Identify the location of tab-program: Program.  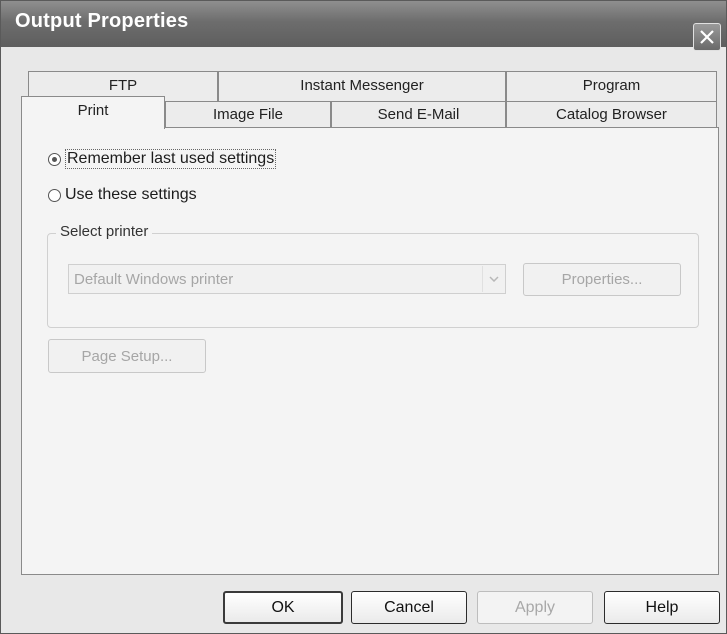
(611, 86).